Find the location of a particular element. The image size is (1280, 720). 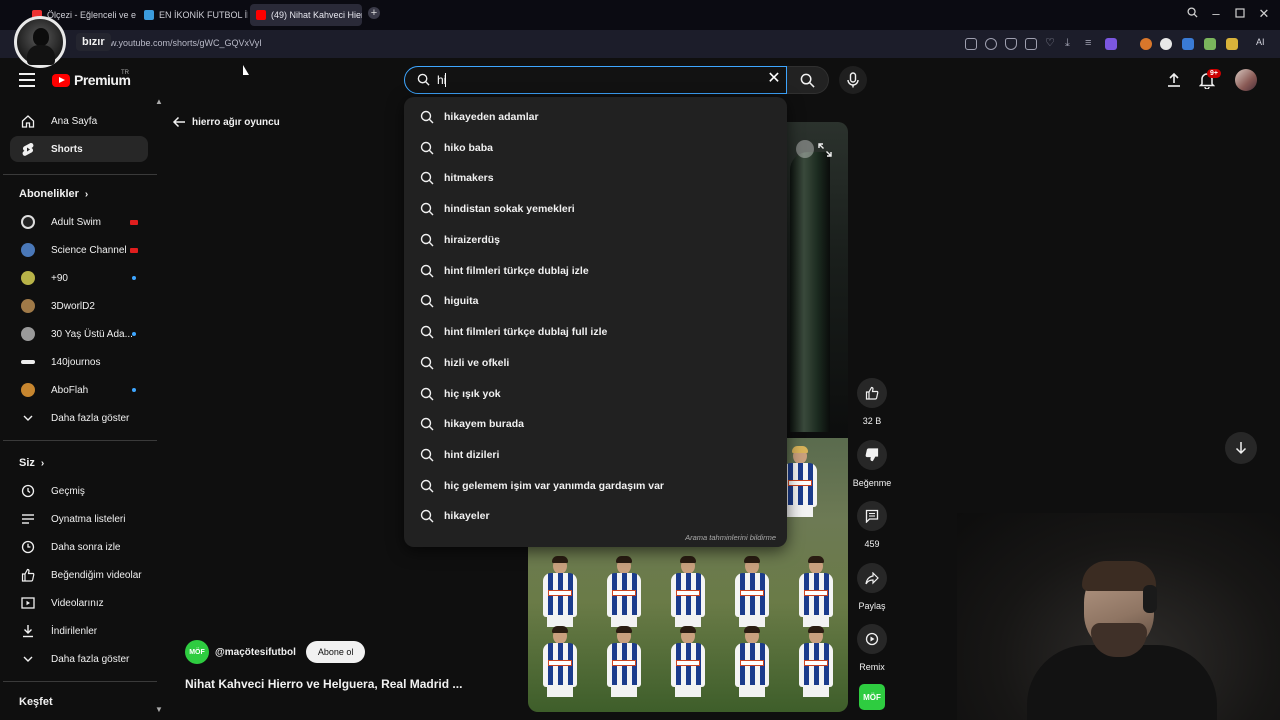

next-video-button is located at coordinates (1241, 448).